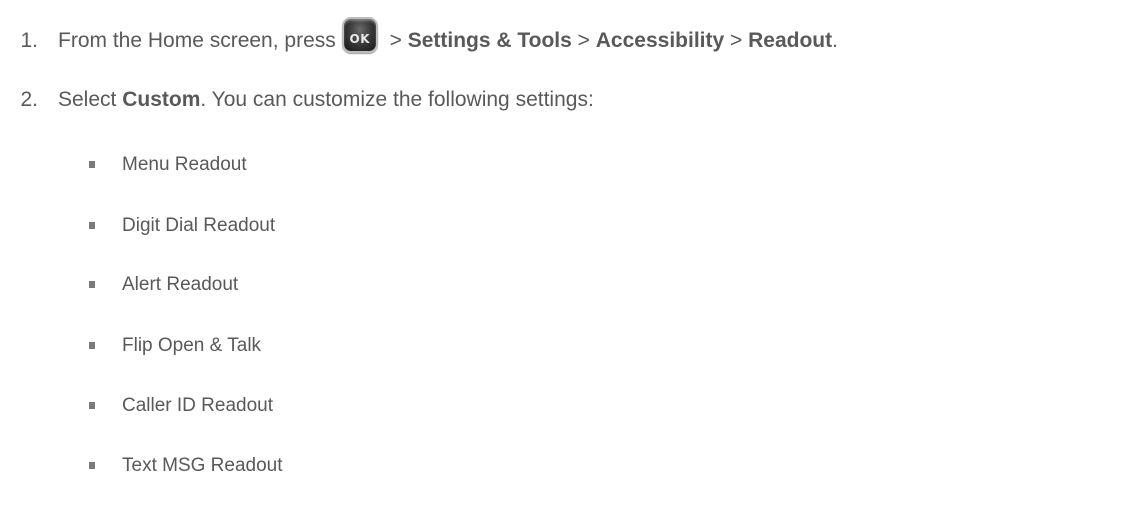 This screenshot has height=516, width=1148. Describe the element at coordinates (202, 465) in the screenshot. I see `list-item-label: Text MSG Readout` at that location.